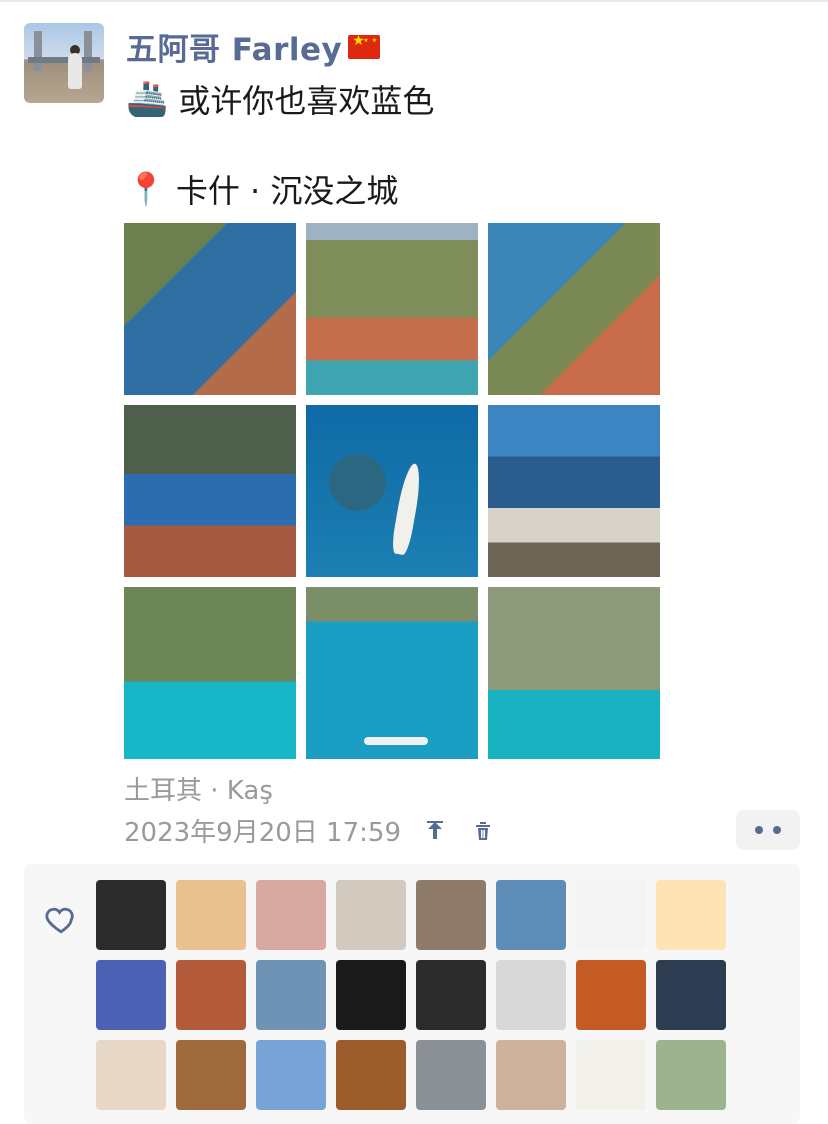 The height and width of the screenshot is (1124, 828). What do you see at coordinates (414, 1) in the screenshot?
I see `top-divider` at bounding box center [414, 1].